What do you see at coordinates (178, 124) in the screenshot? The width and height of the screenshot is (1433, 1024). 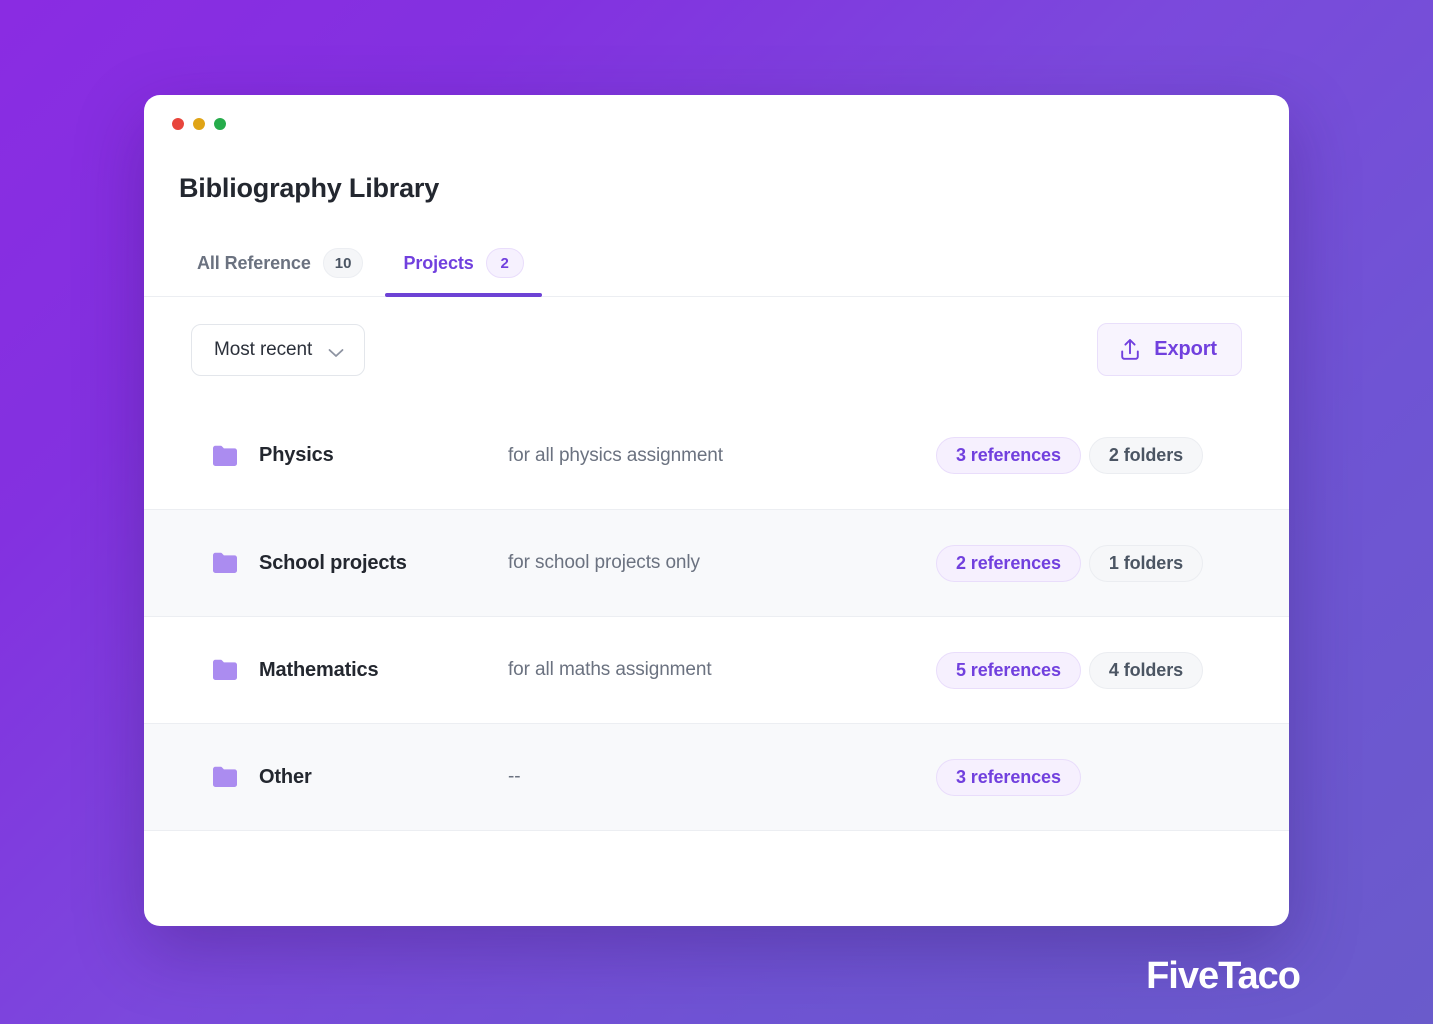 I see `close-window-button` at bounding box center [178, 124].